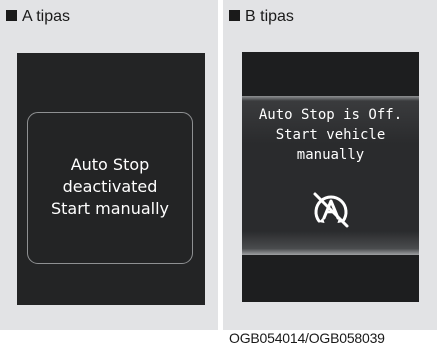 The height and width of the screenshot is (347, 437). I want to click on message-b-line-2: Start vehicle, so click(330, 135).